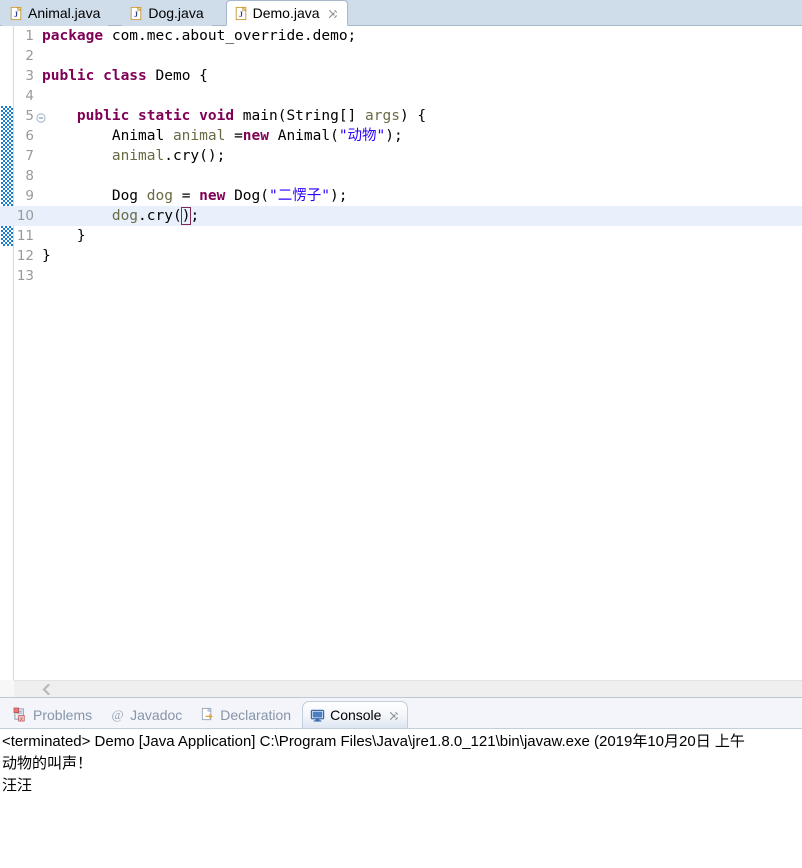 This screenshot has height=868, width=802. Describe the element at coordinates (195, 156) in the screenshot. I see `code-token: .cry();` at that location.